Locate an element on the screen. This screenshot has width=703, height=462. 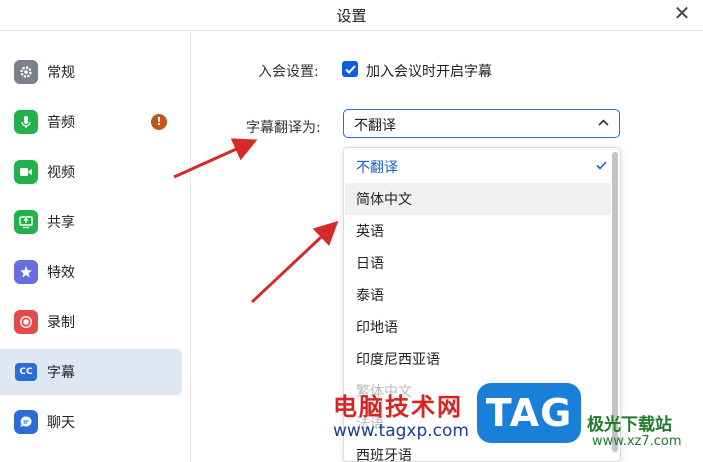
sidebar-item-general: 常规 is located at coordinates (91, 72).